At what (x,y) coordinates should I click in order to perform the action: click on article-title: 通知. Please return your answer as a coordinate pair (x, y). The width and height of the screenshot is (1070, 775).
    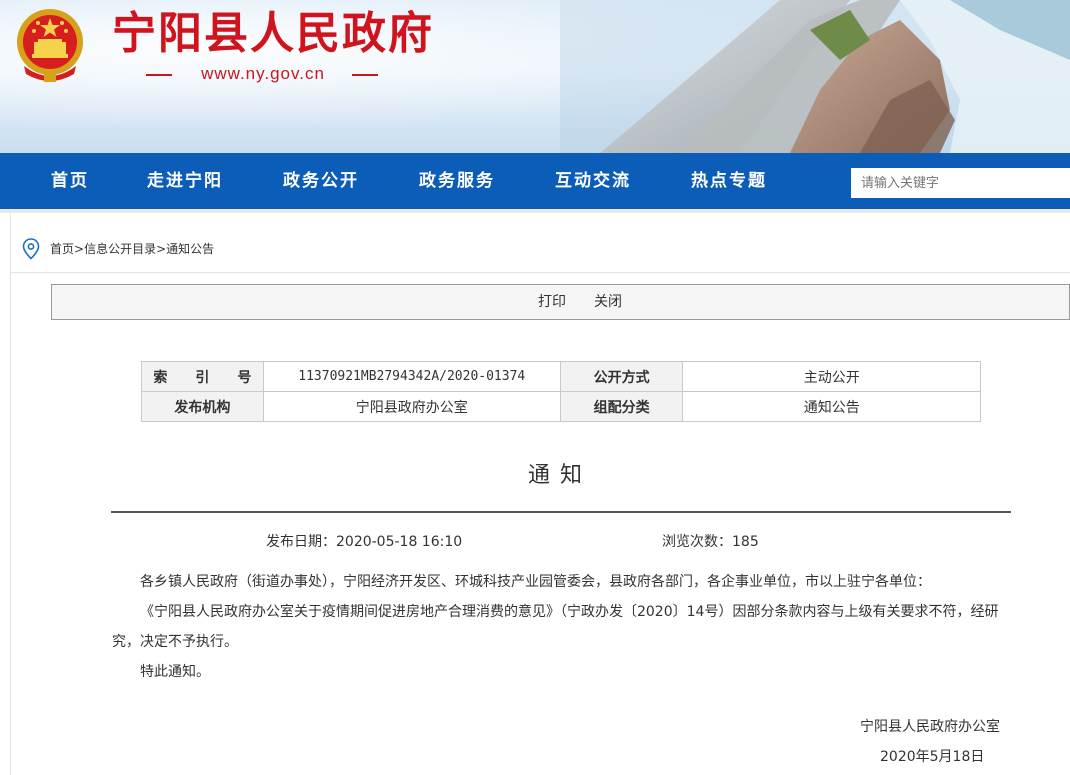
    Looking at the image, I should click on (559, 475).